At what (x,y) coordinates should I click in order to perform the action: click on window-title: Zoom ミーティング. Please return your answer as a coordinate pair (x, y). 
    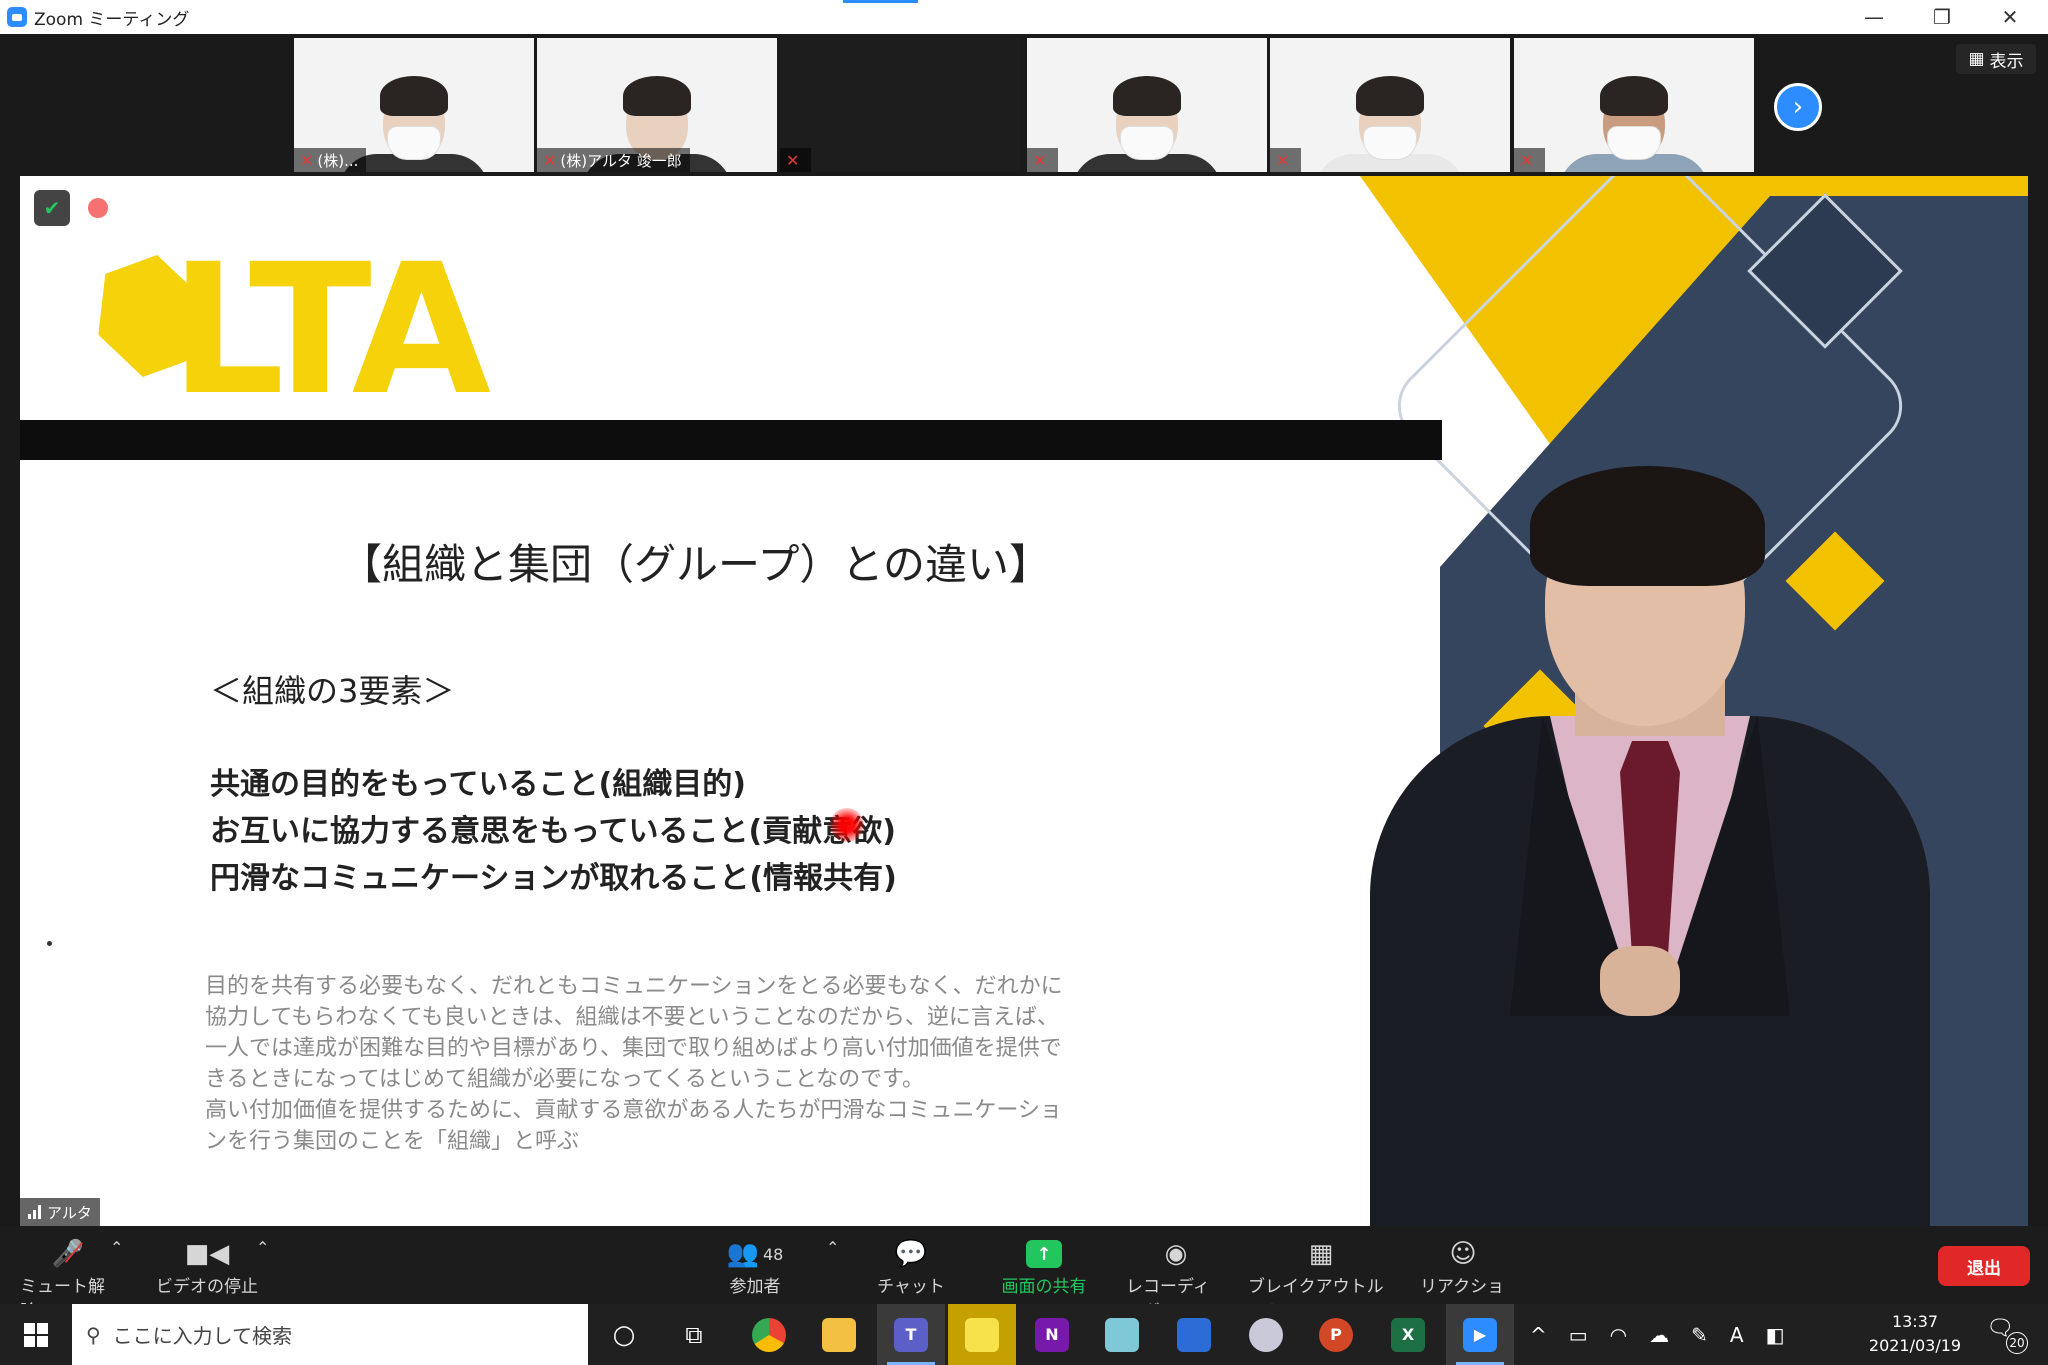
    Looking at the image, I should click on (112, 19).